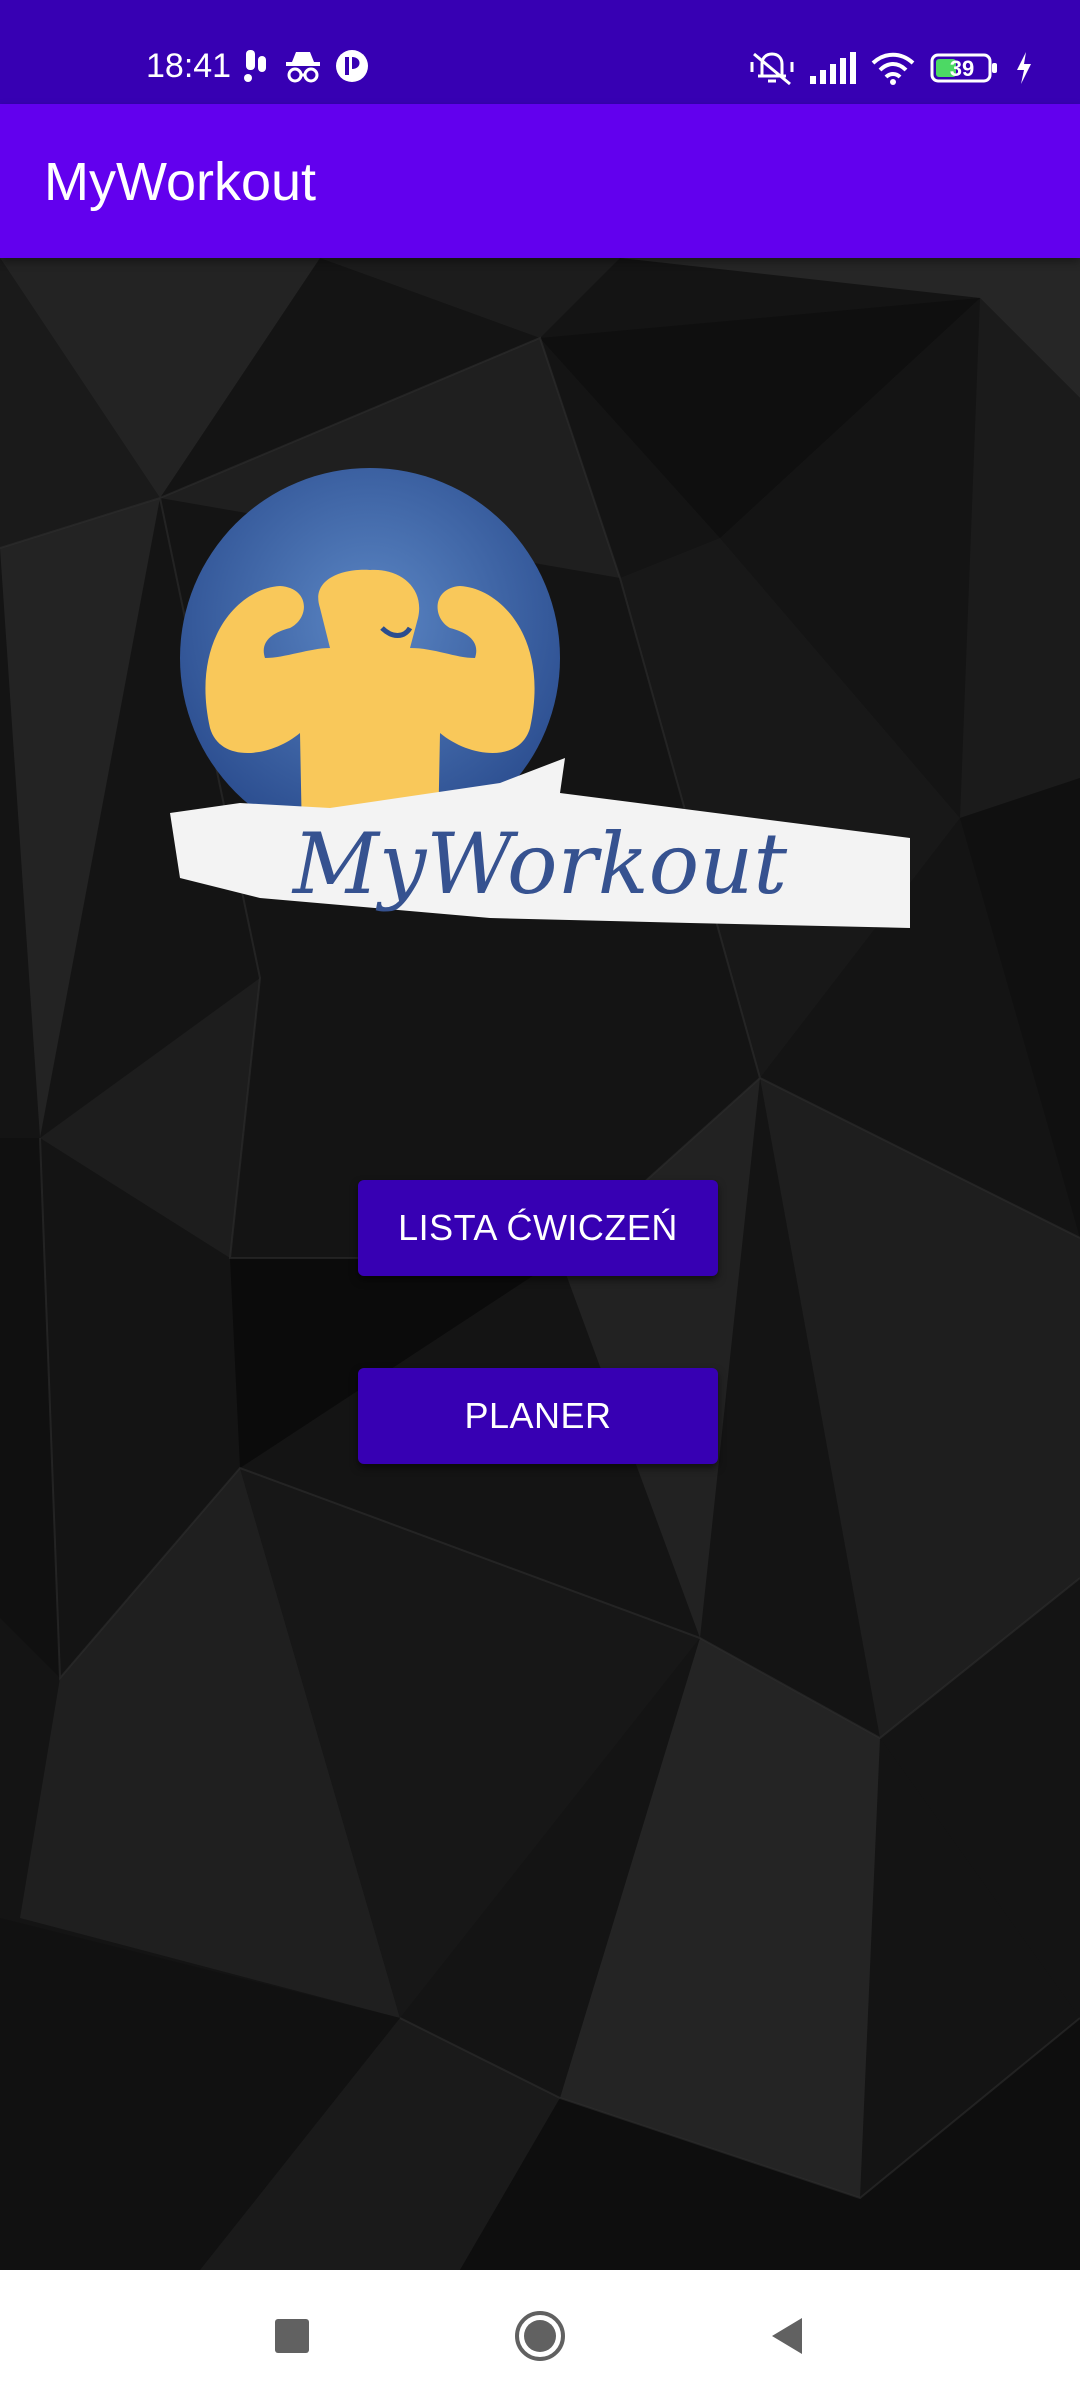  I want to click on battery-level: 39, so click(962, 68).